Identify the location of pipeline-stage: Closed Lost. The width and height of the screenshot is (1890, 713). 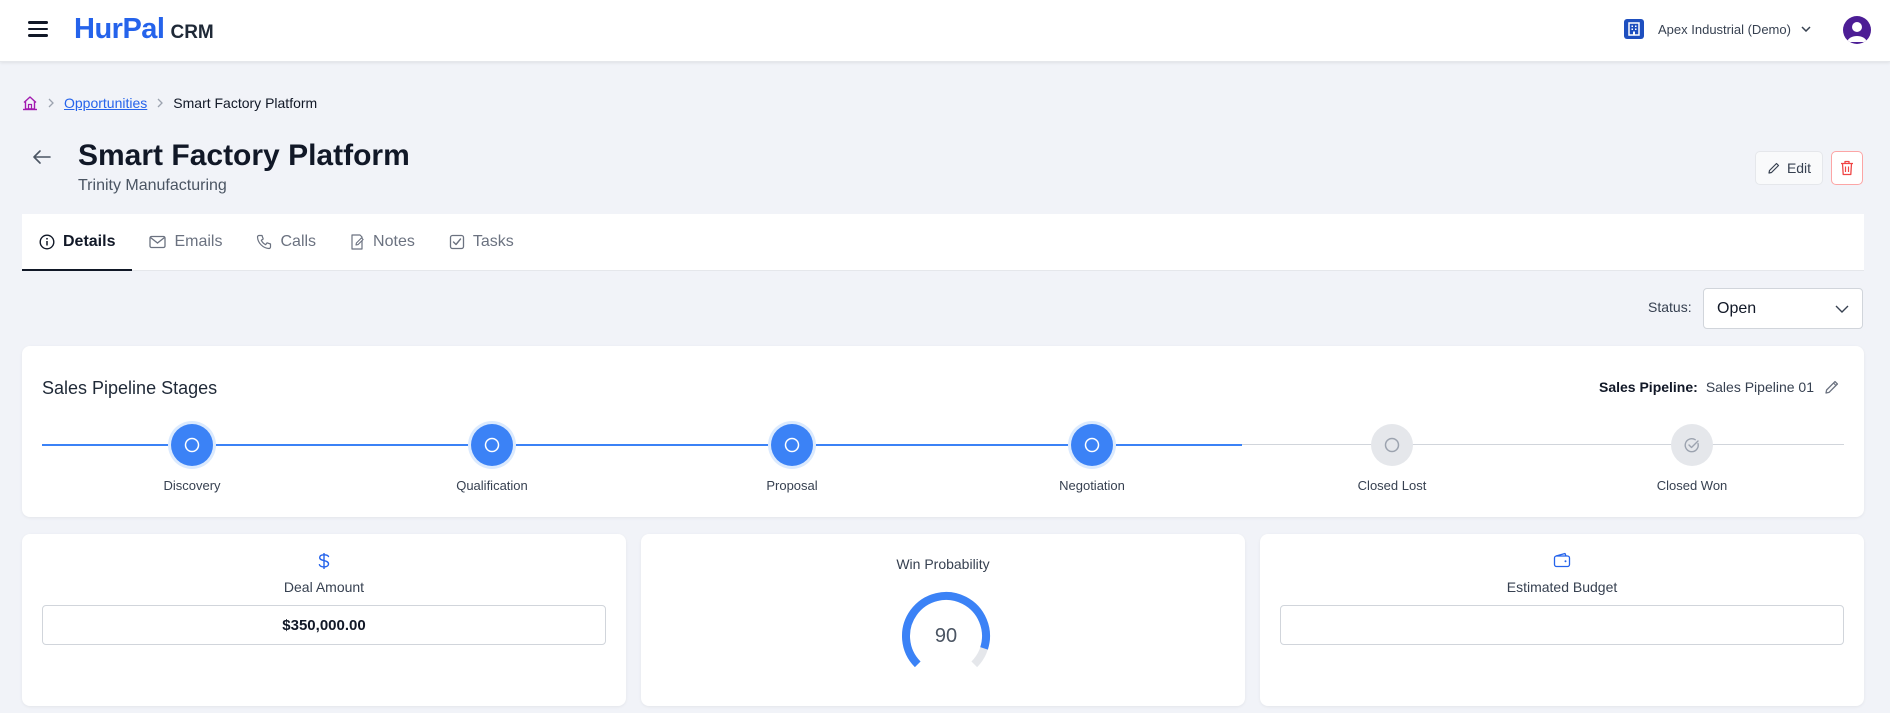
(1392, 458).